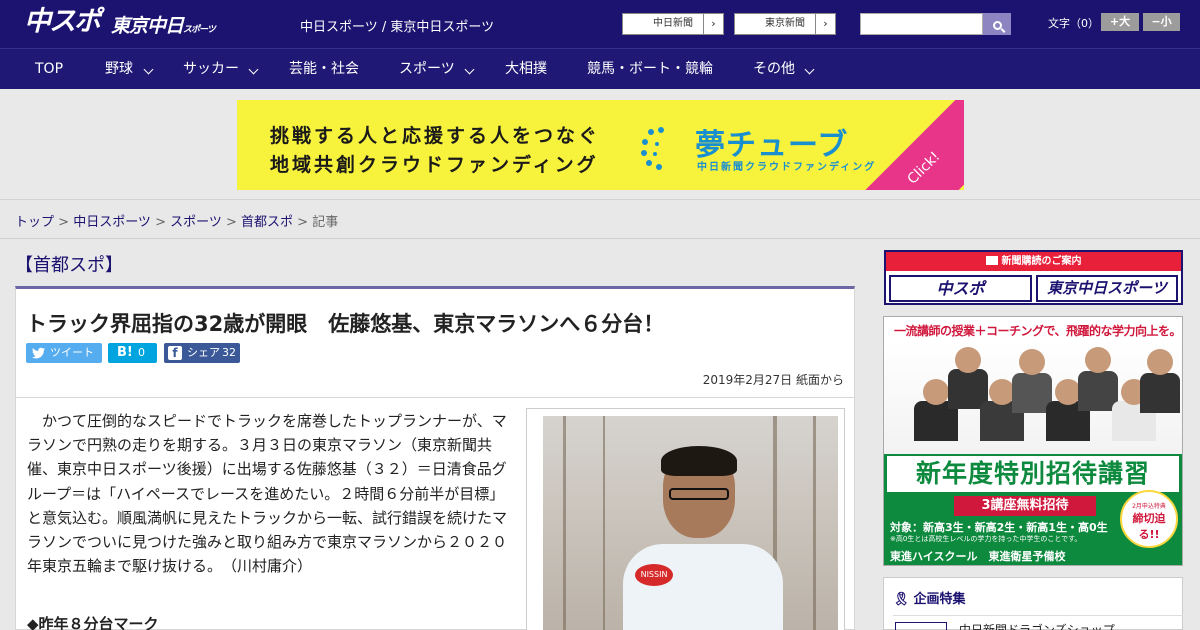  What do you see at coordinates (1041, 261) in the screenshot?
I see `subscribe-heading-text: 新聞購読のご案内` at bounding box center [1041, 261].